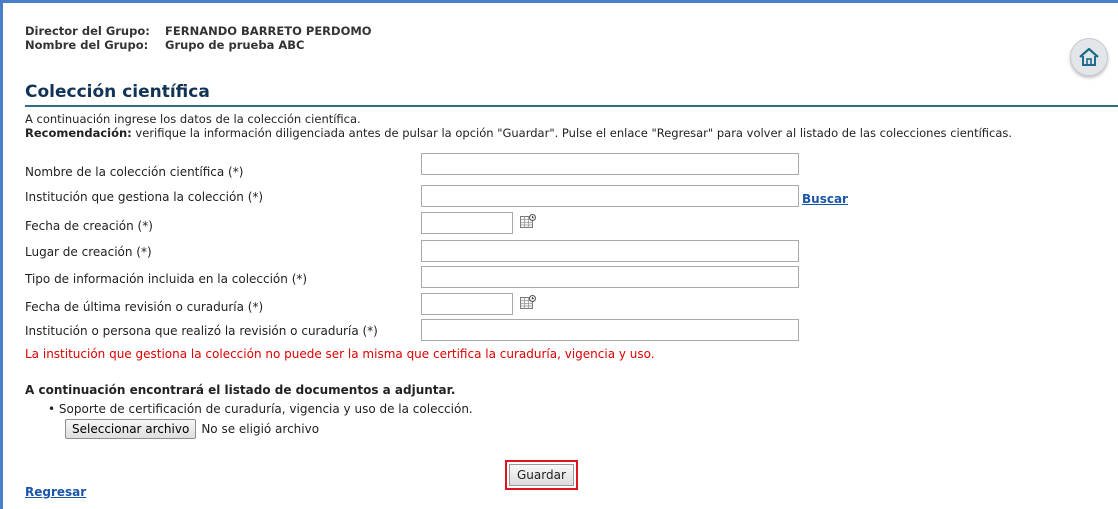 The image size is (1118, 509). What do you see at coordinates (87, 45) in the screenshot?
I see `group-label: Nombre del Grupo:` at bounding box center [87, 45].